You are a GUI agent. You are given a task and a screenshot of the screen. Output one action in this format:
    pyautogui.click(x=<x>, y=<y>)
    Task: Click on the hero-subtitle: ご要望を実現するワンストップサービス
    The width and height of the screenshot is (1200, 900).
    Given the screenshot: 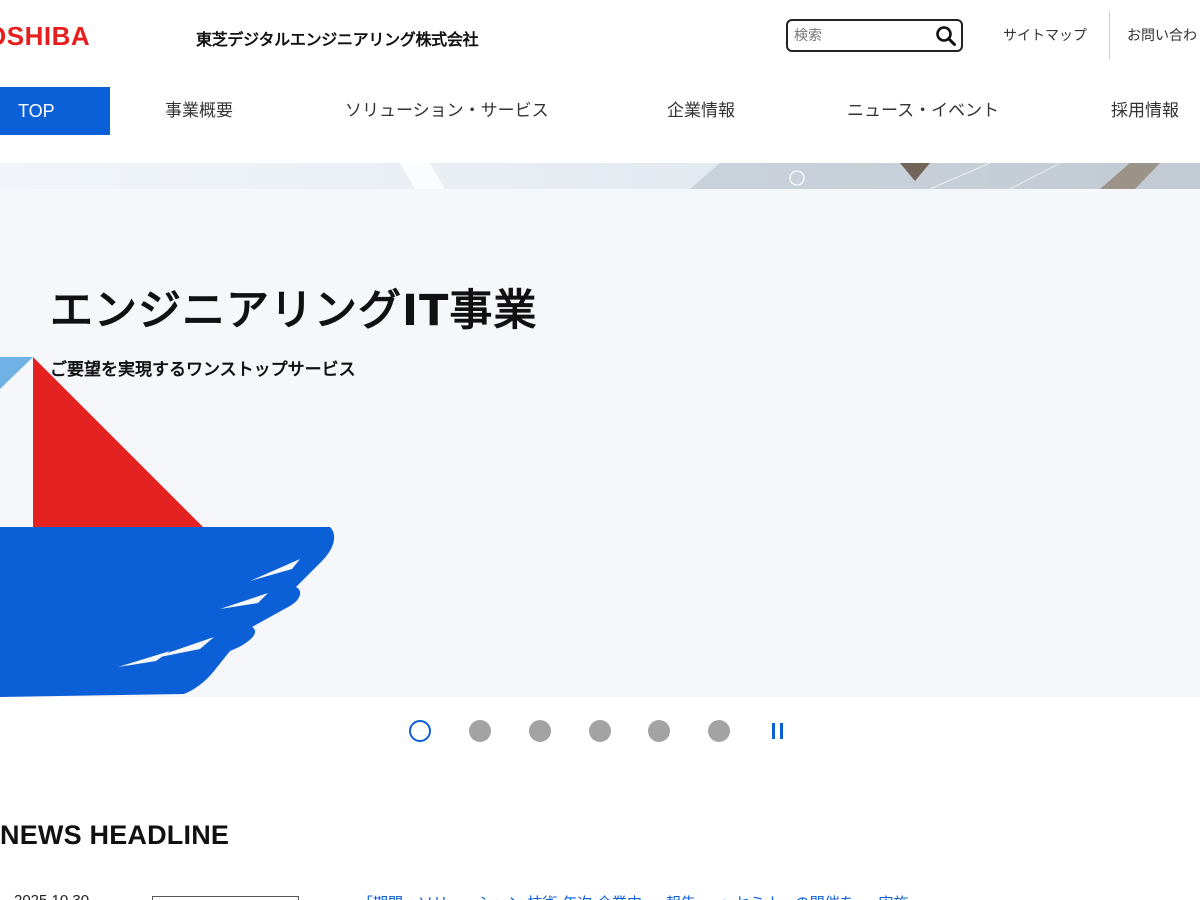 What is the action you would take?
    pyautogui.click(x=203, y=370)
    